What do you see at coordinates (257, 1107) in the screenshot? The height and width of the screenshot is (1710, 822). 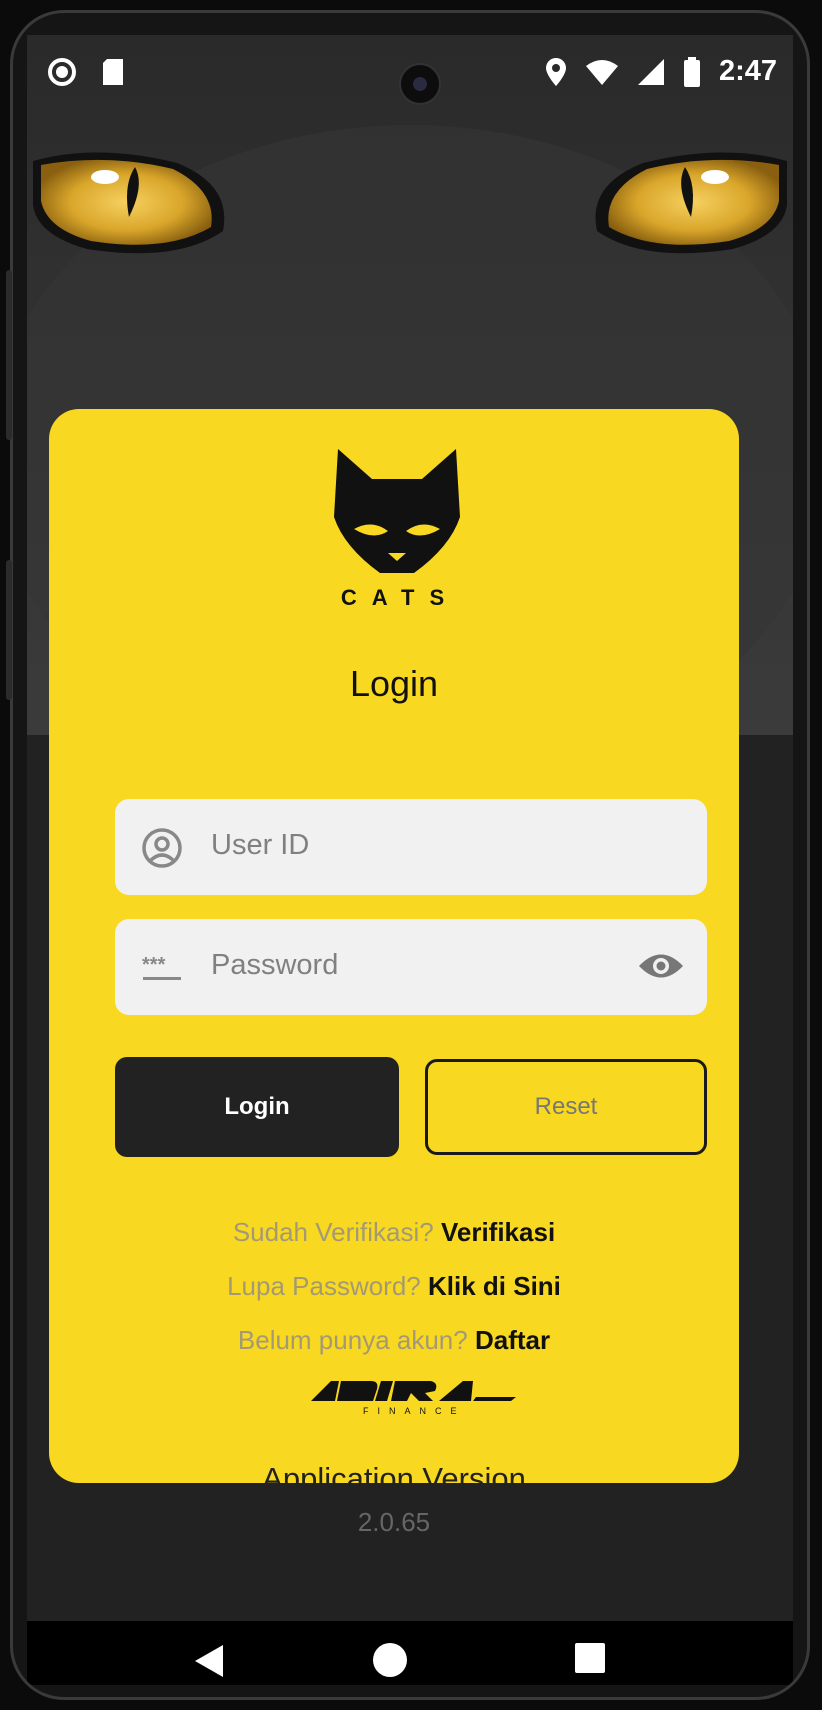 I see `login-button: Login` at bounding box center [257, 1107].